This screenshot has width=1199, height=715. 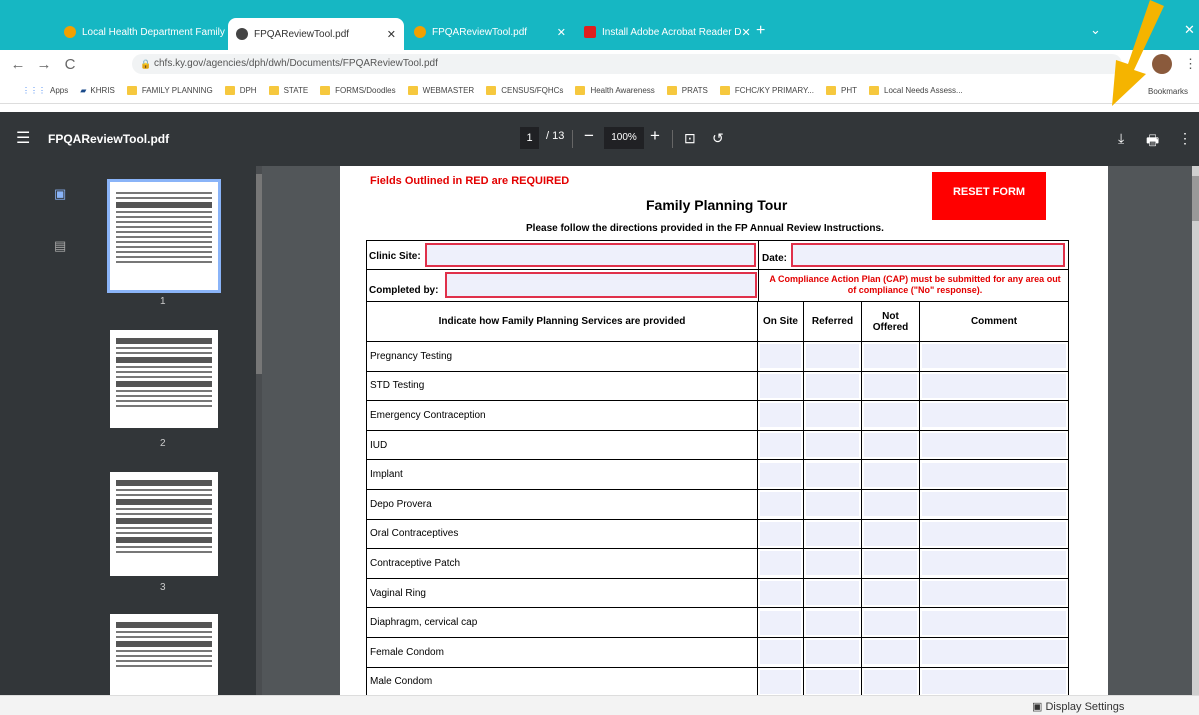 What do you see at coordinates (23, 138) in the screenshot?
I see `hamburger-menu-icon: ☰` at bounding box center [23, 138].